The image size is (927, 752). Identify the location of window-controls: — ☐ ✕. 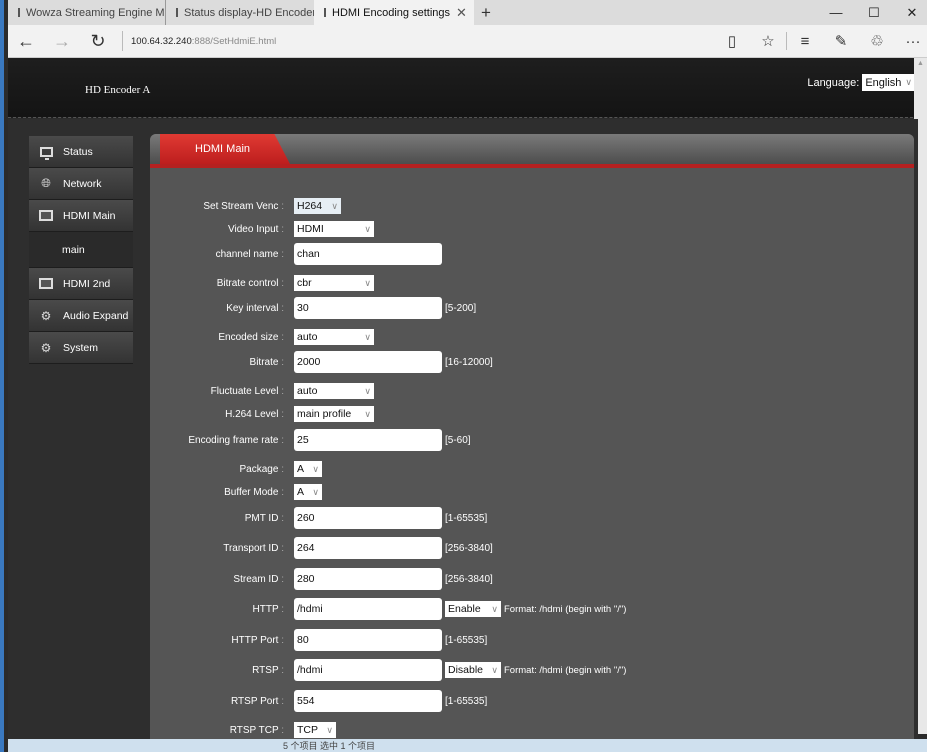
(872, 12).